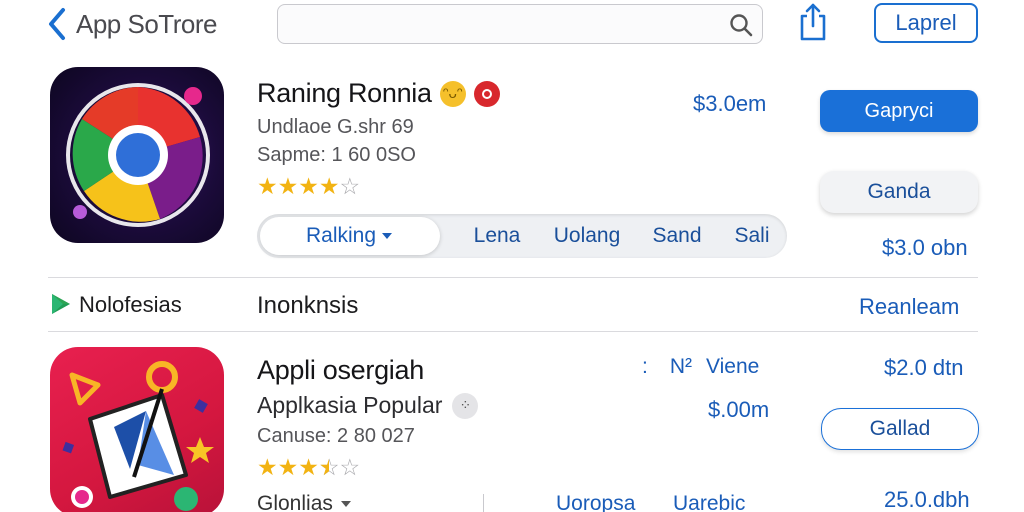 The height and width of the screenshot is (512, 1024). Describe the element at coordinates (739, 409) in the screenshot. I see `app2-price-alt: $.00m` at that location.